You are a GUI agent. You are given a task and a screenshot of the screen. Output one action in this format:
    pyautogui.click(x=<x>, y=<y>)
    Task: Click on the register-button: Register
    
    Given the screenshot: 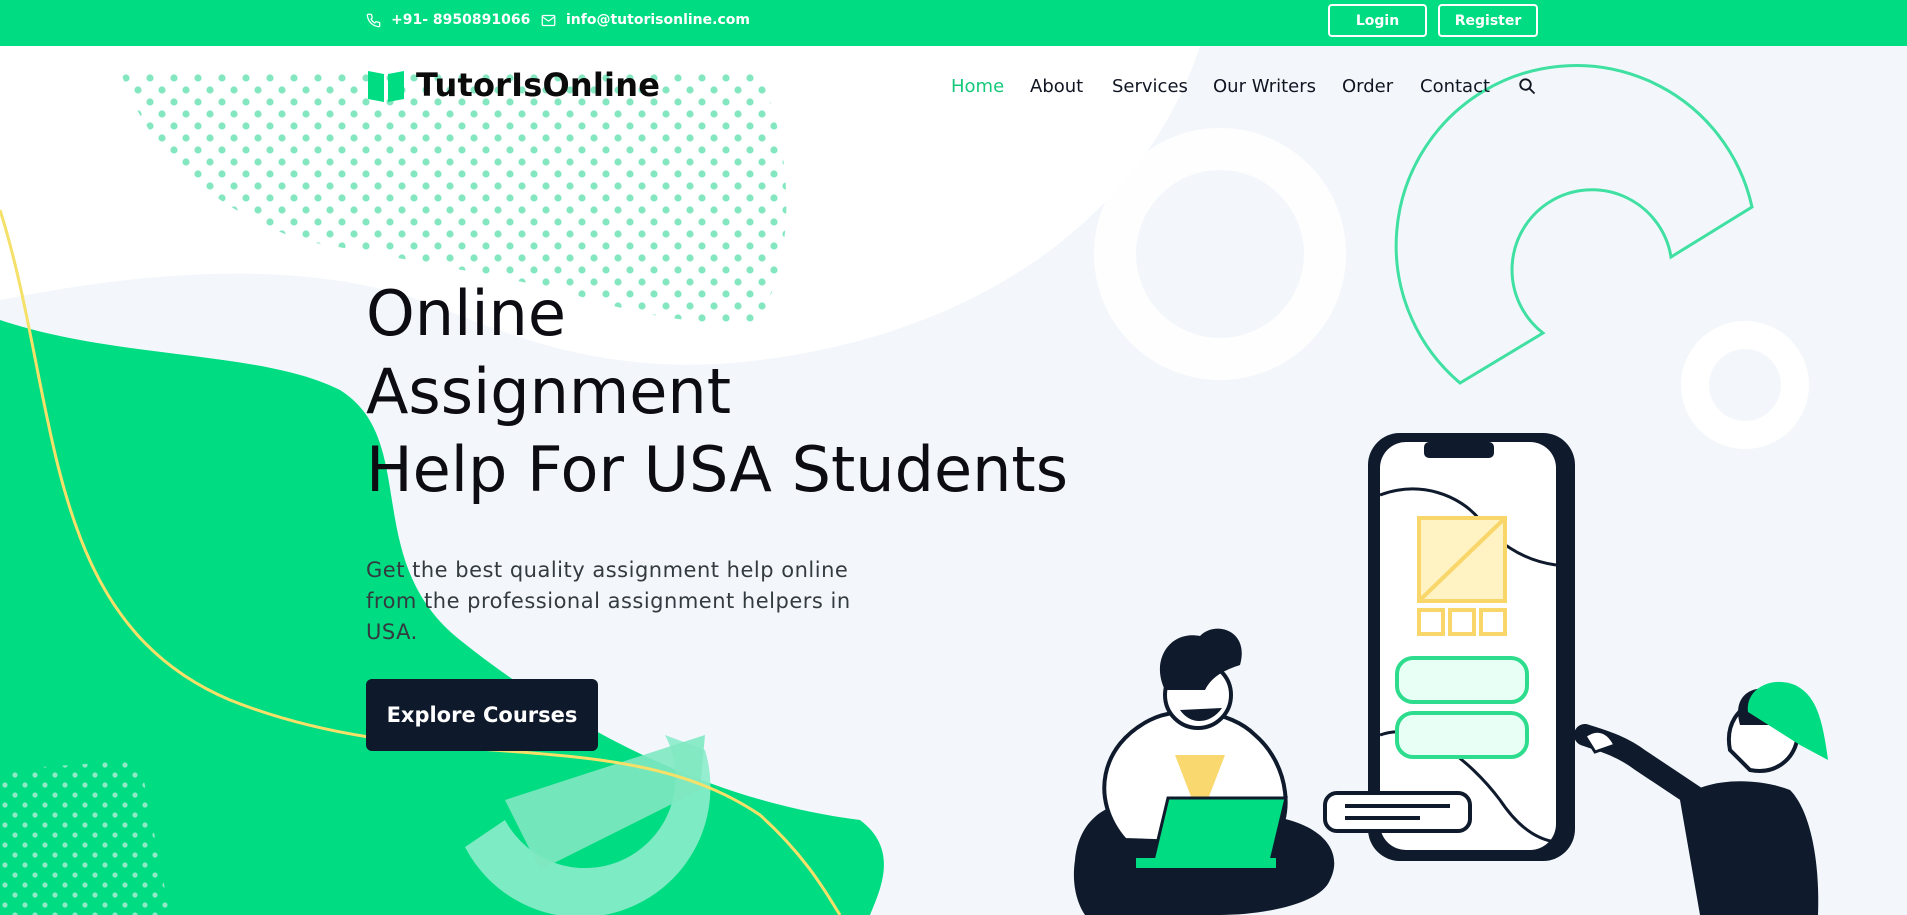 What is the action you would take?
    pyautogui.click(x=1488, y=20)
    